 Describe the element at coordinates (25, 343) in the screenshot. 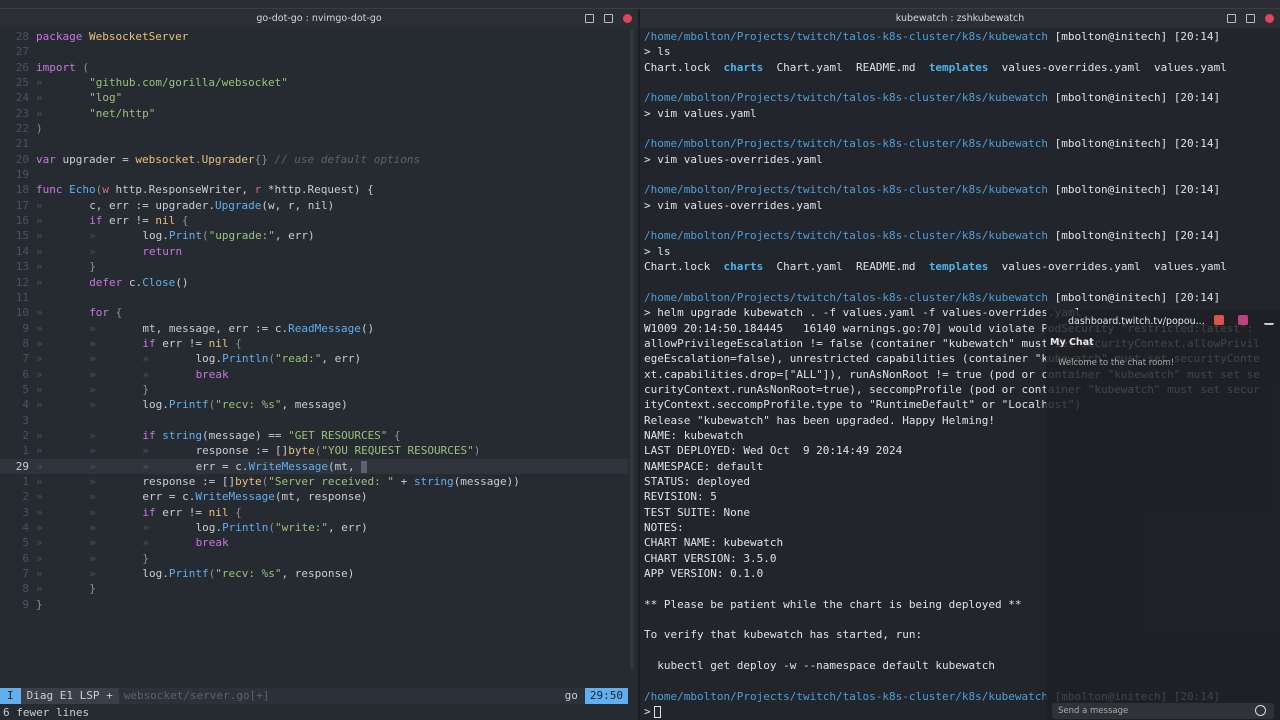

I see `line-number: 8` at that location.